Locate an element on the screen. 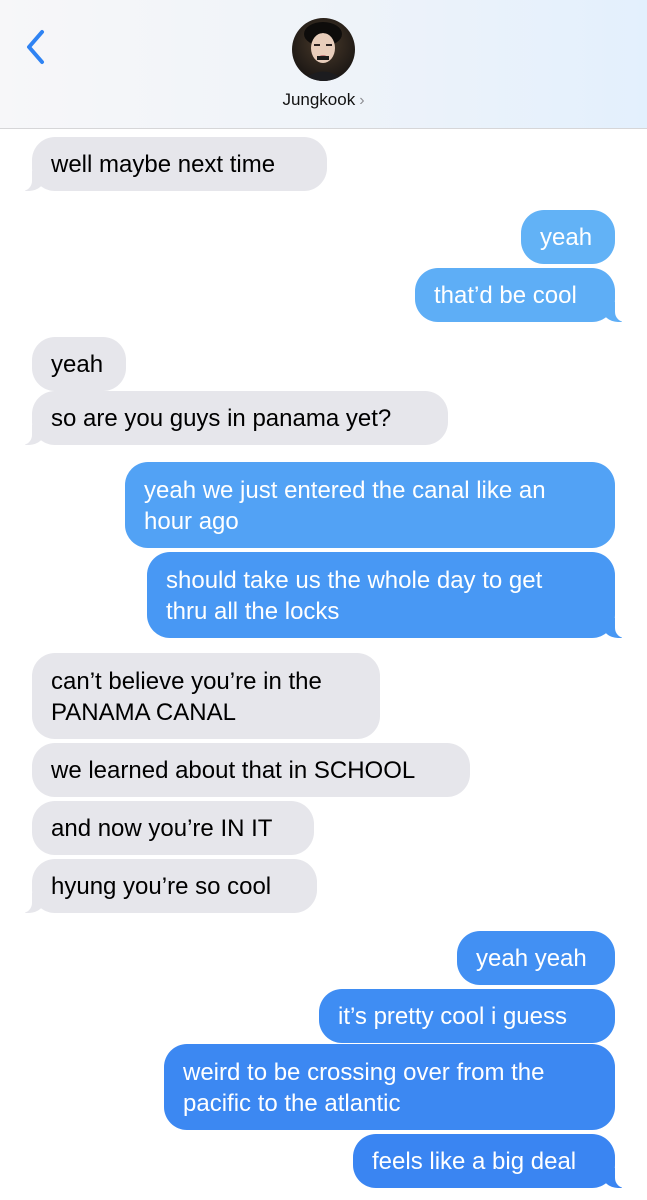 This screenshot has width=647, height=1200. outgoing-message: it’s pretty cool i guess is located at coordinates (467, 1016).